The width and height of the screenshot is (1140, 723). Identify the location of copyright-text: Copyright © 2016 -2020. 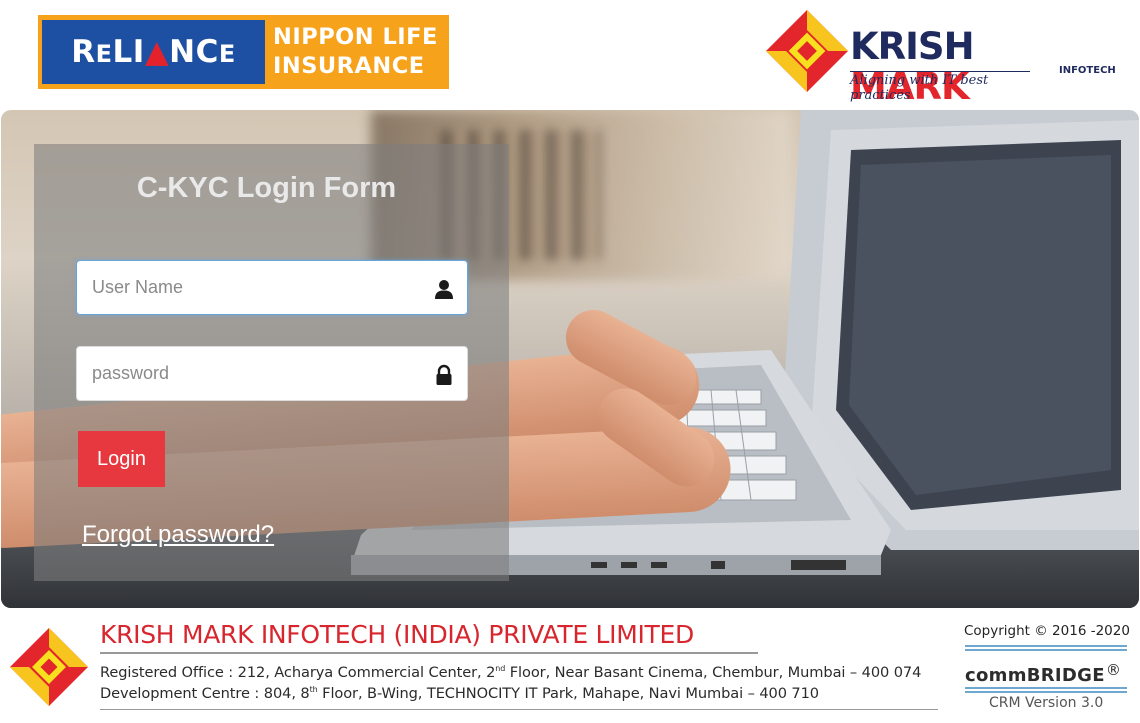
(1047, 631).